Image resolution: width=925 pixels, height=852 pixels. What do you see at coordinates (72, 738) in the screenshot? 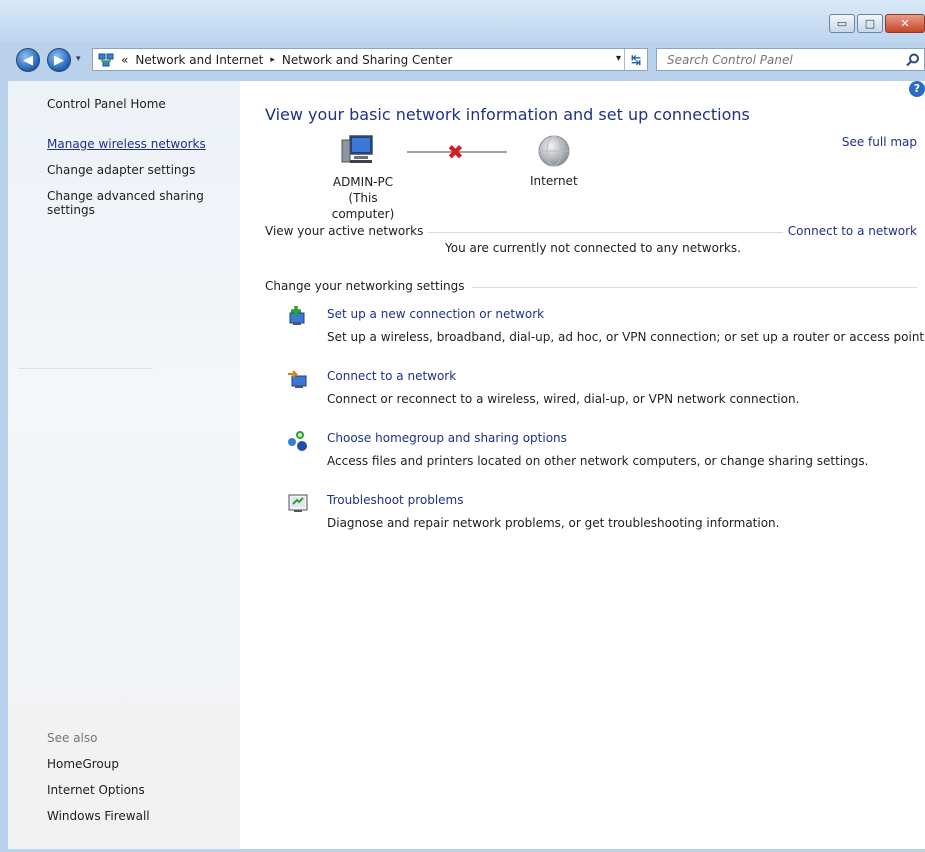
I see `see-also-heading: See also` at bounding box center [72, 738].